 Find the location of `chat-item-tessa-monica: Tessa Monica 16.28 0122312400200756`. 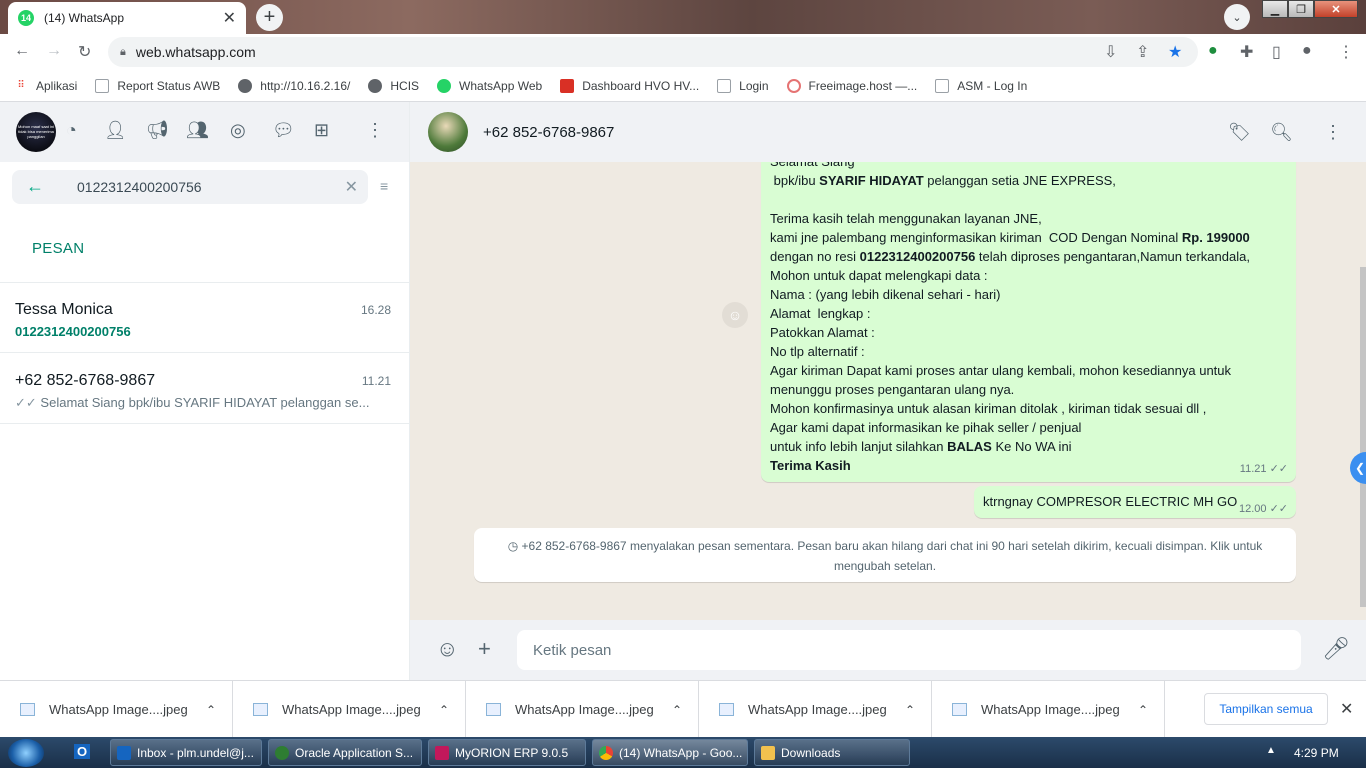

chat-item-tessa-monica: Tessa Monica 16.28 0122312400200756 is located at coordinates (205, 318).